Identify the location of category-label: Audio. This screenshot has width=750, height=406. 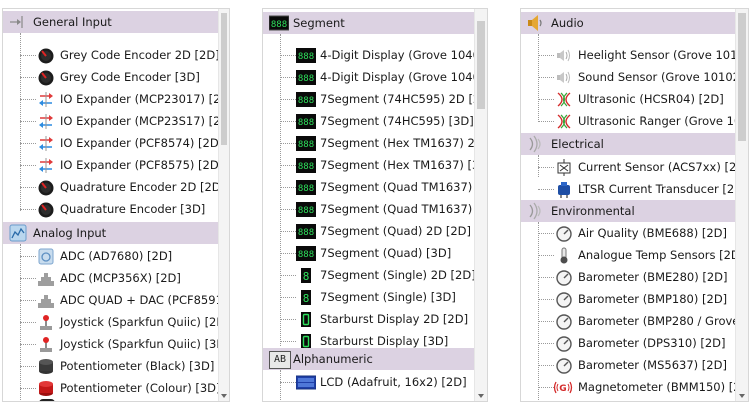
(567, 23).